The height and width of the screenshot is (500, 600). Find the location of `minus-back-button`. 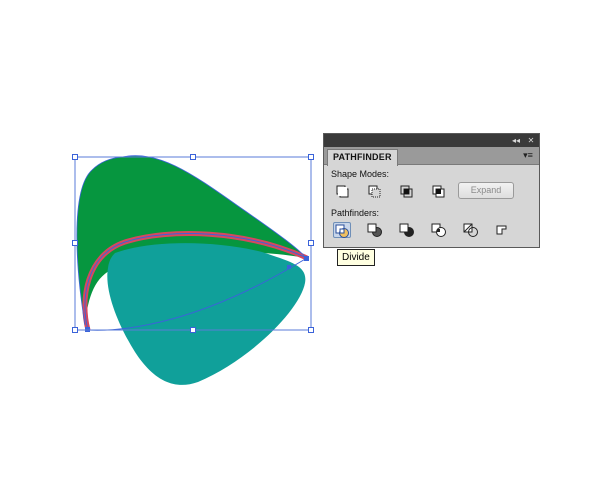

minus-back-button is located at coordinates (503, 230).